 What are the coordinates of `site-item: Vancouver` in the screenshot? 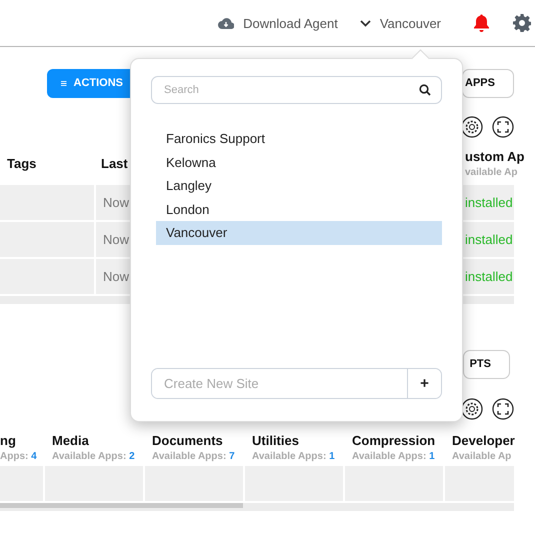 It's located at (299, 232).